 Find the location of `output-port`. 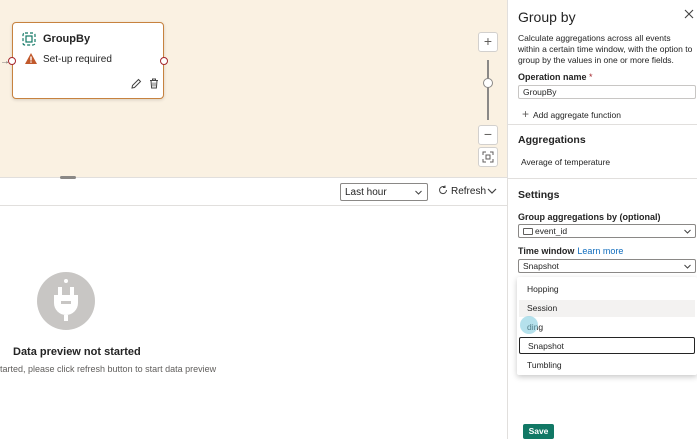

output-port is located at coordinates (164, 61).